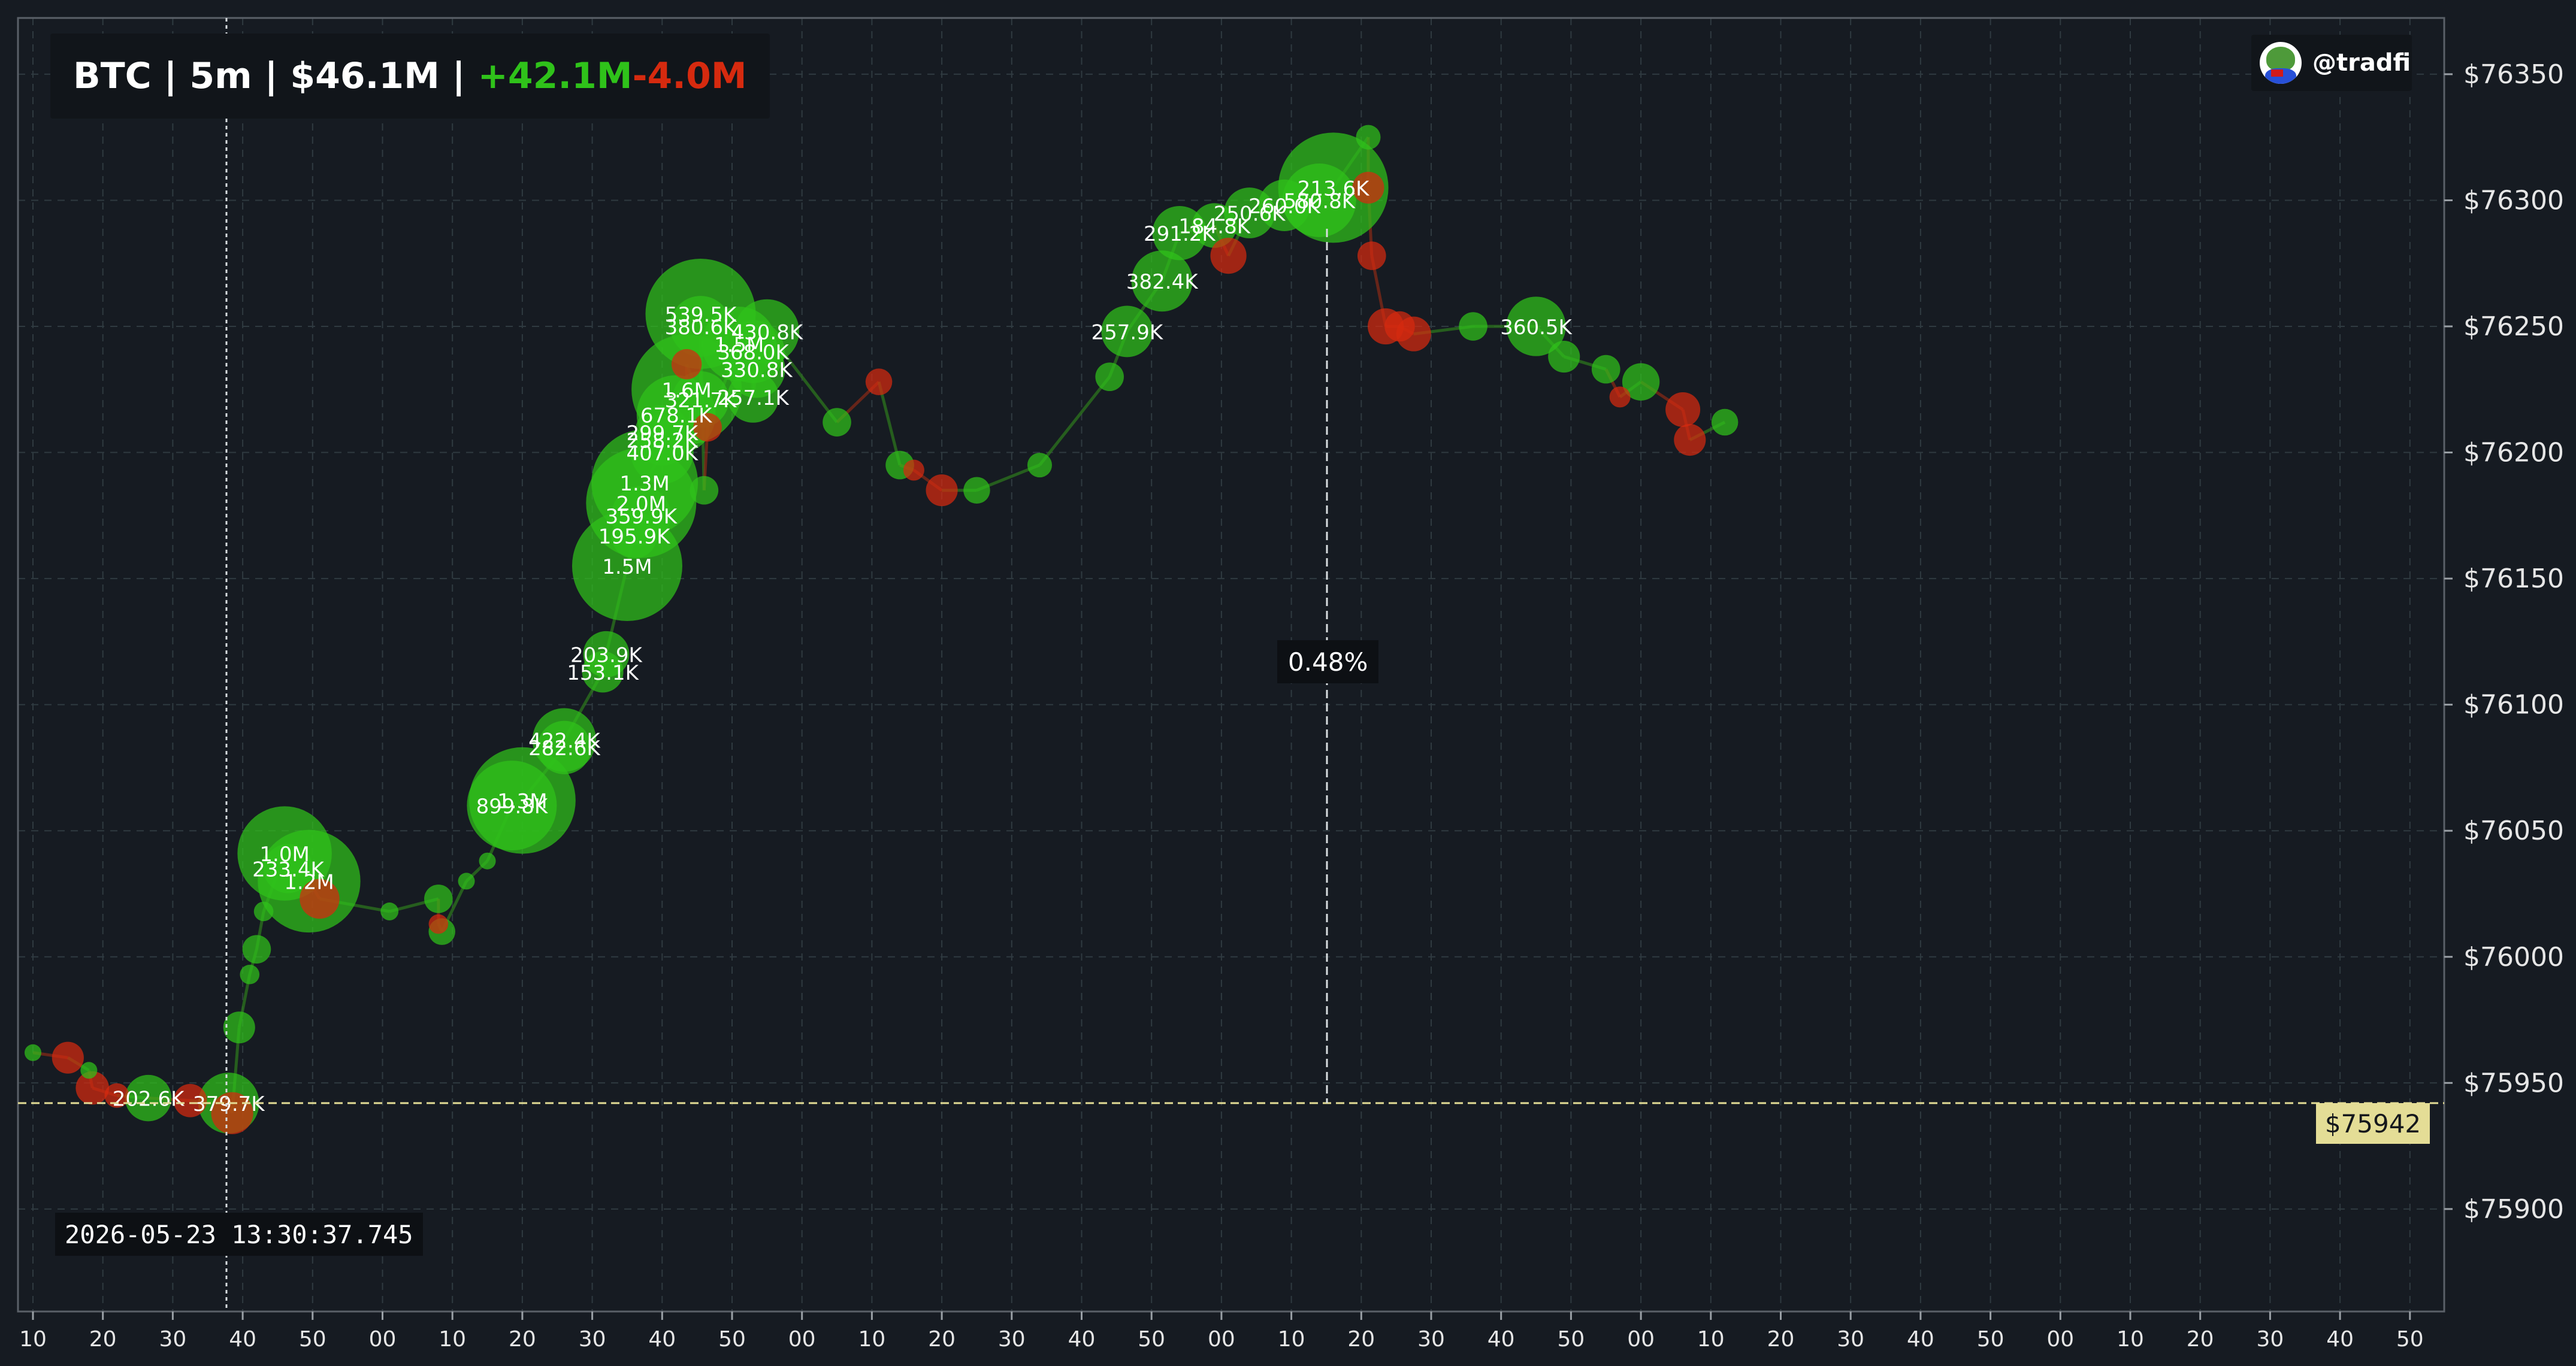  I want to click on bubble-size-label: 360.5K, so click(1536, 328).